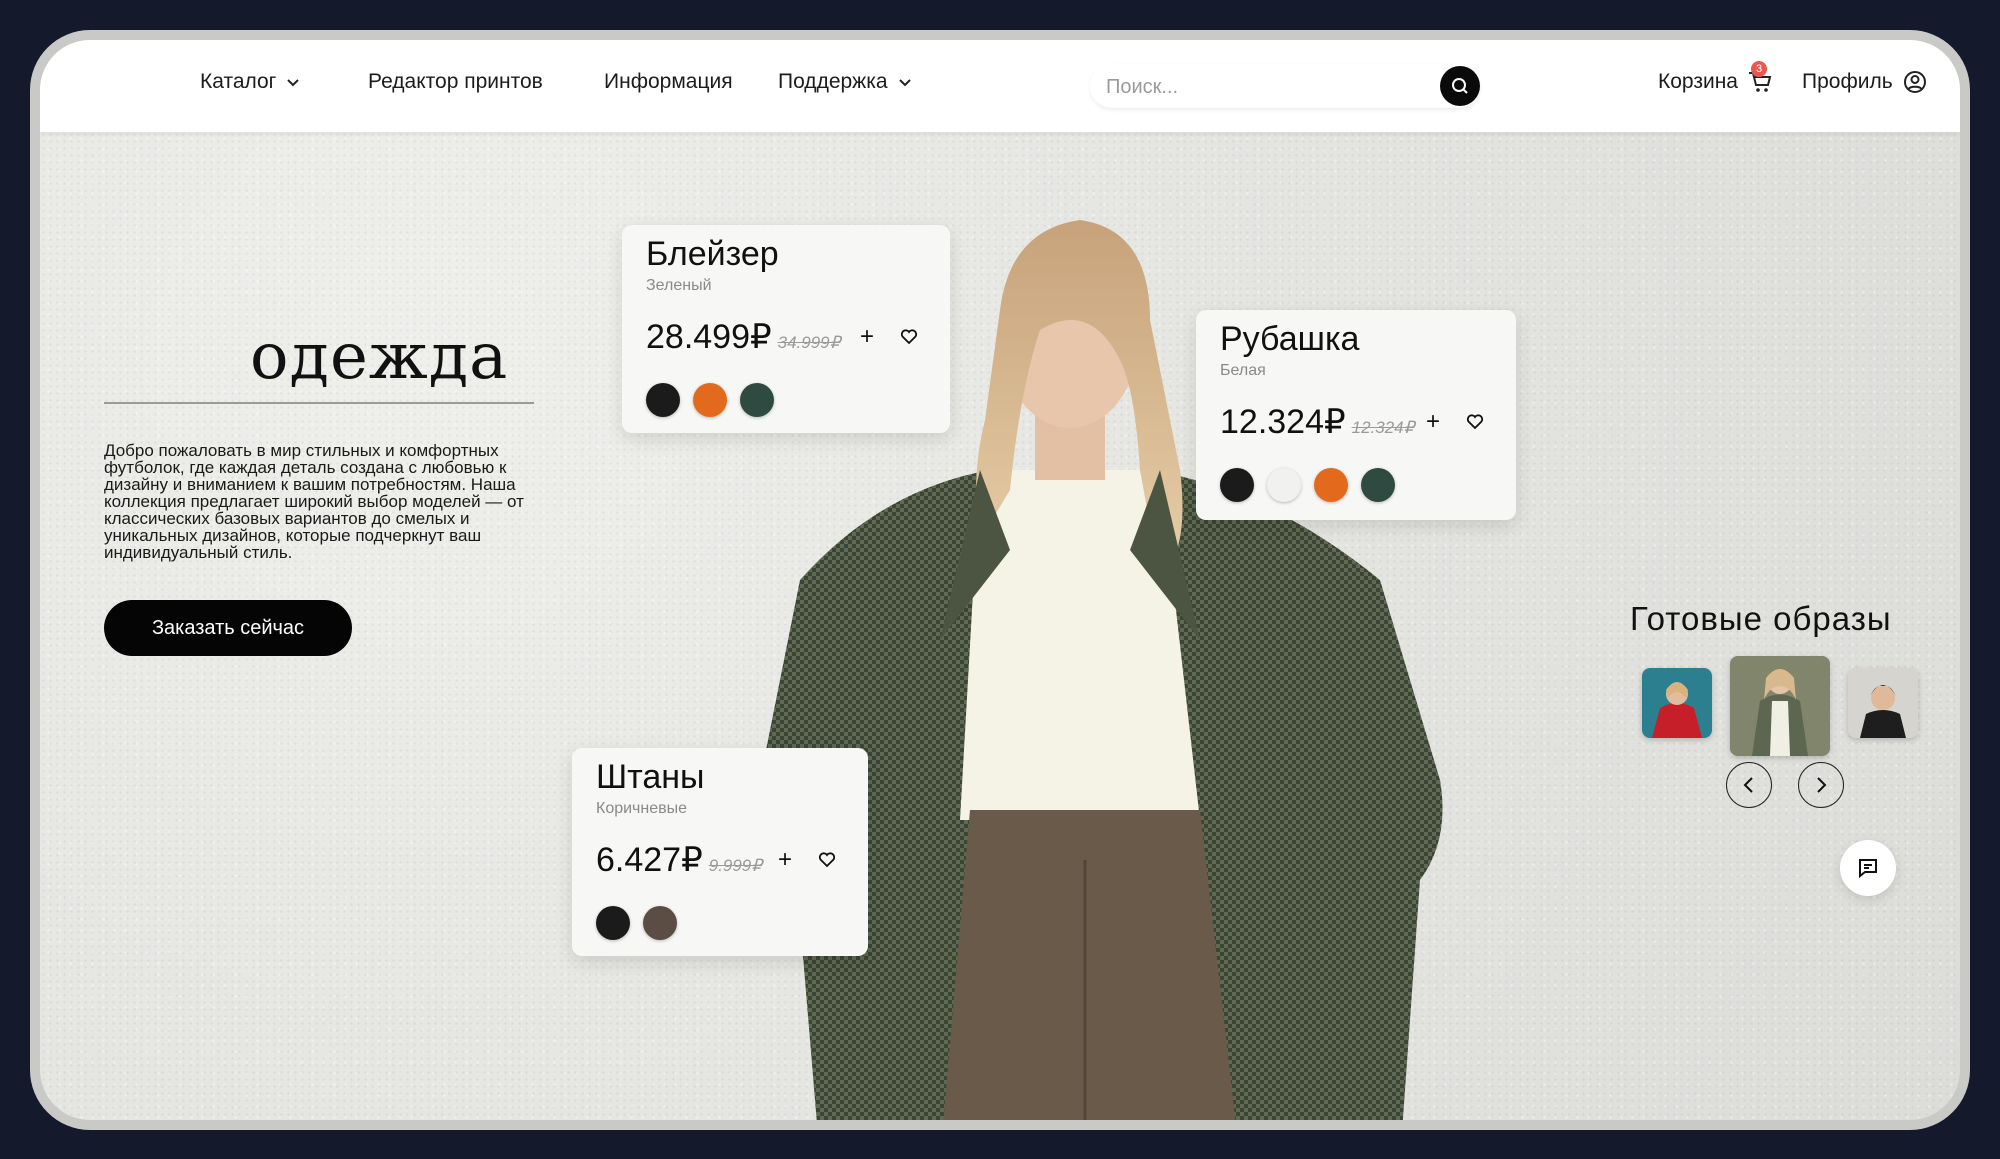 The image size is (2000, 1159). I want to click on chat-button, so click(1868, 868).